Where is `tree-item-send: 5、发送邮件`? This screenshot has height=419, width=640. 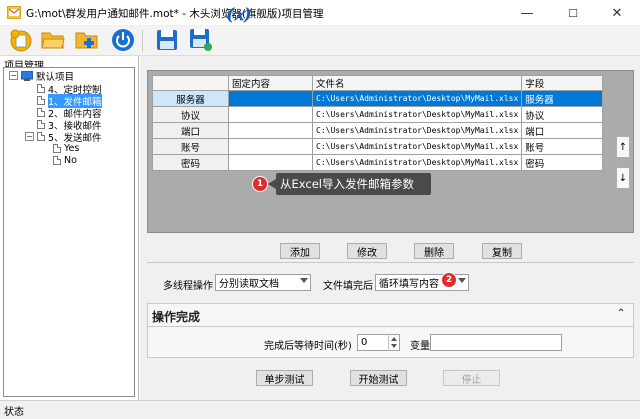
tree-item-send: 5、发送邮件 is located at coordinates (69, 137).